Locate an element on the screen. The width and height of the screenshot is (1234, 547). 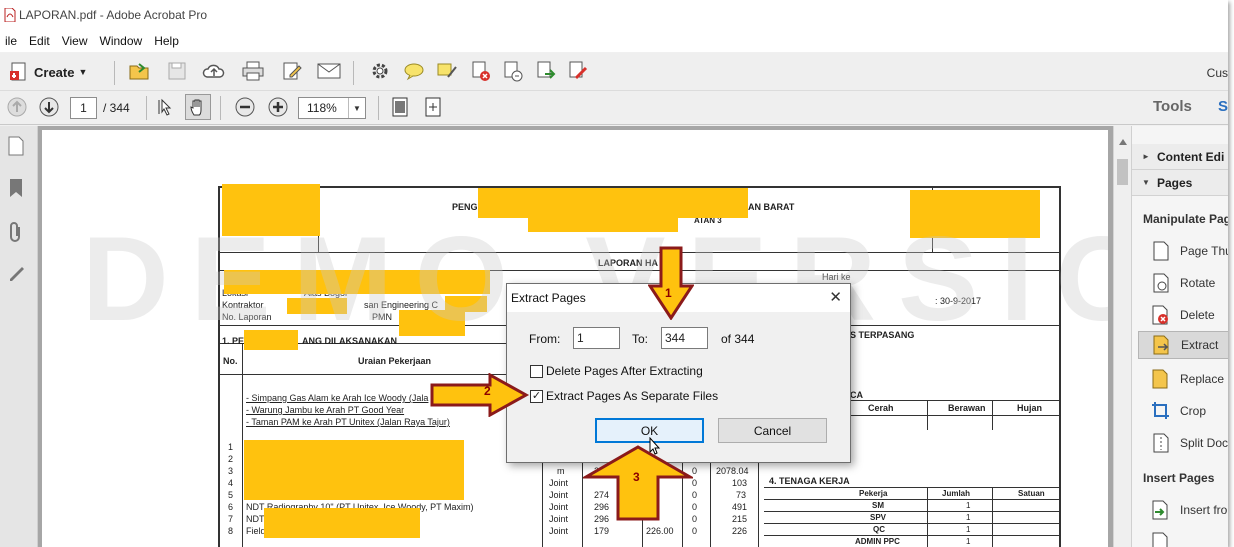
sign-tab: S is located at coordinates (1223, 106).